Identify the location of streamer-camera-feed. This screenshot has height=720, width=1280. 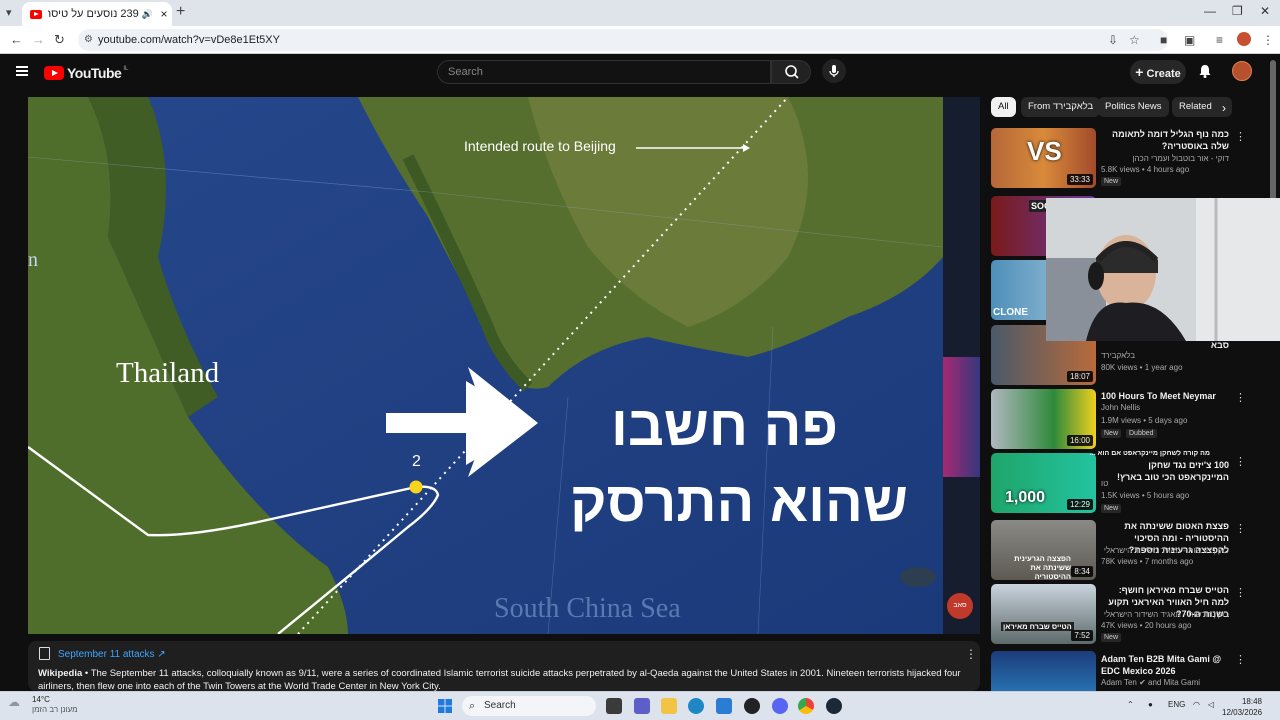
(1163, 269).